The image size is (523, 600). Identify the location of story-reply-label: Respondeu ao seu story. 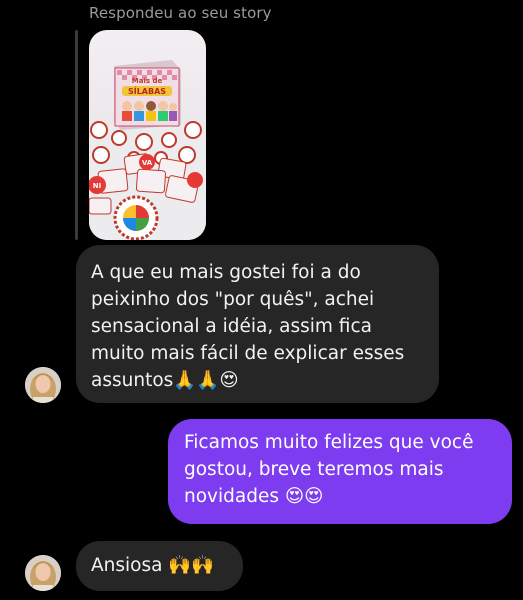
(180, 13).